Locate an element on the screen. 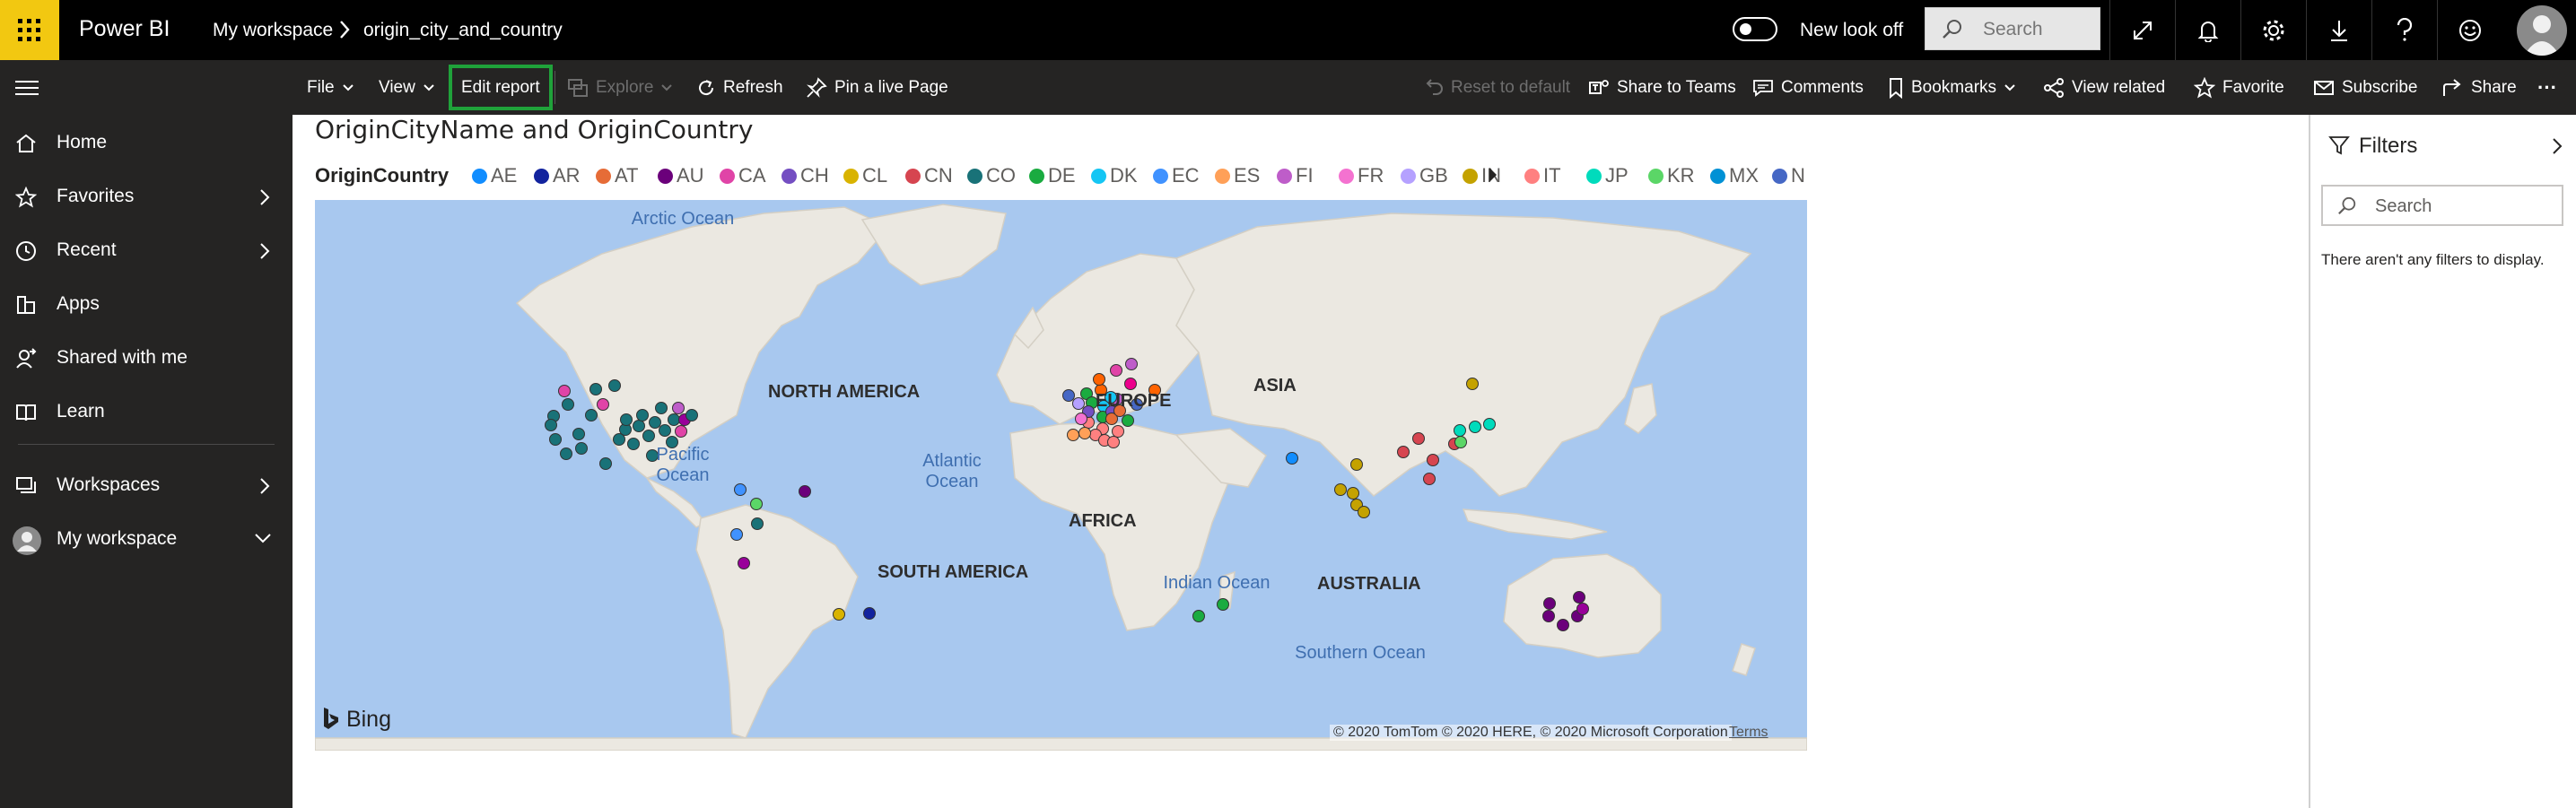 This screenshot has height=808, width=2576. new-look-toggle is located at coordinates (1755, 29).